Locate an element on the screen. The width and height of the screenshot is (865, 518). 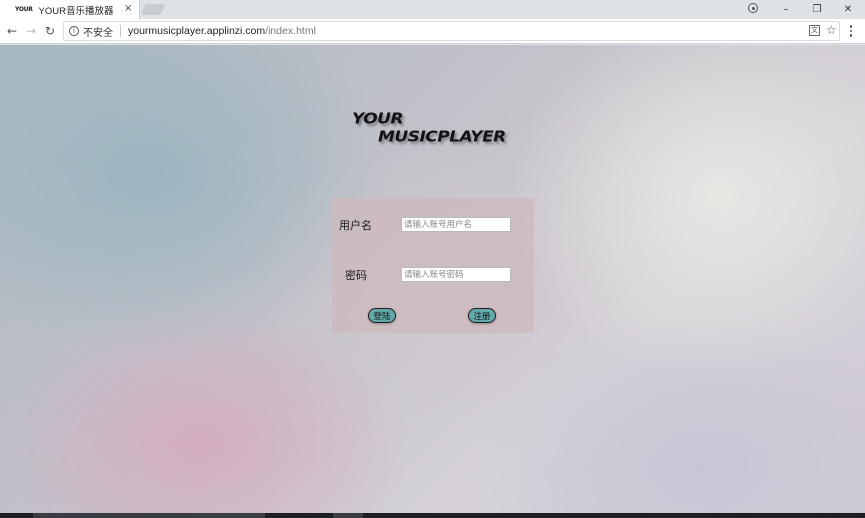
taskbar-strip is located at coordinates (432, 515).